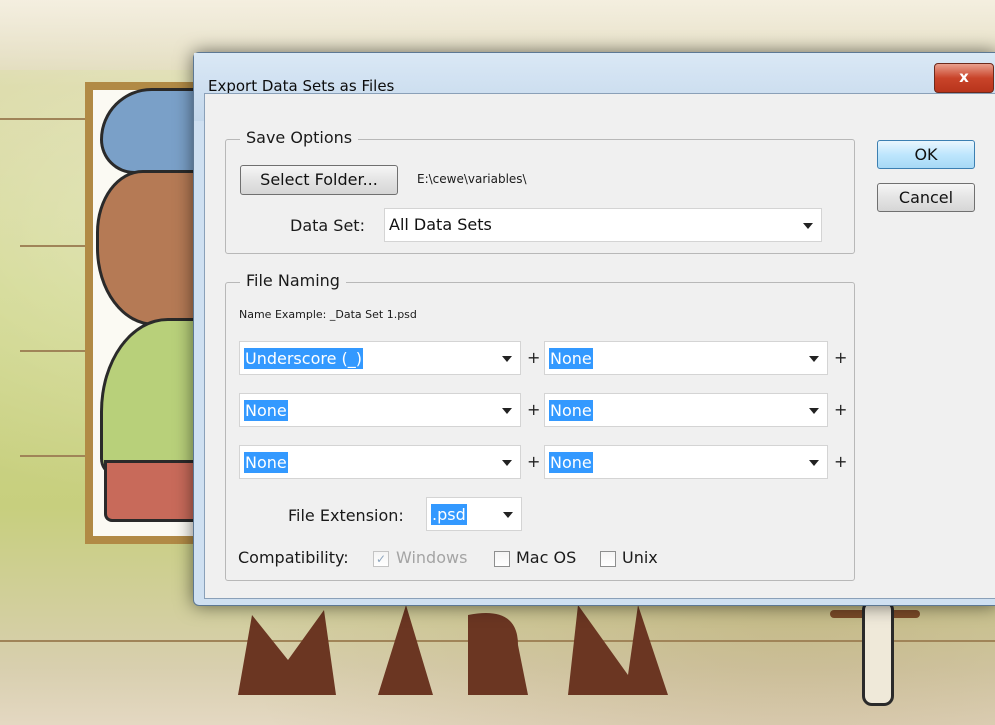 Image resolution: width=995 pixels, height=725 pixels. Describe the element at coordinates (299, 137) in the screenshot. I see `save-options-legend: Save Options` at that location.